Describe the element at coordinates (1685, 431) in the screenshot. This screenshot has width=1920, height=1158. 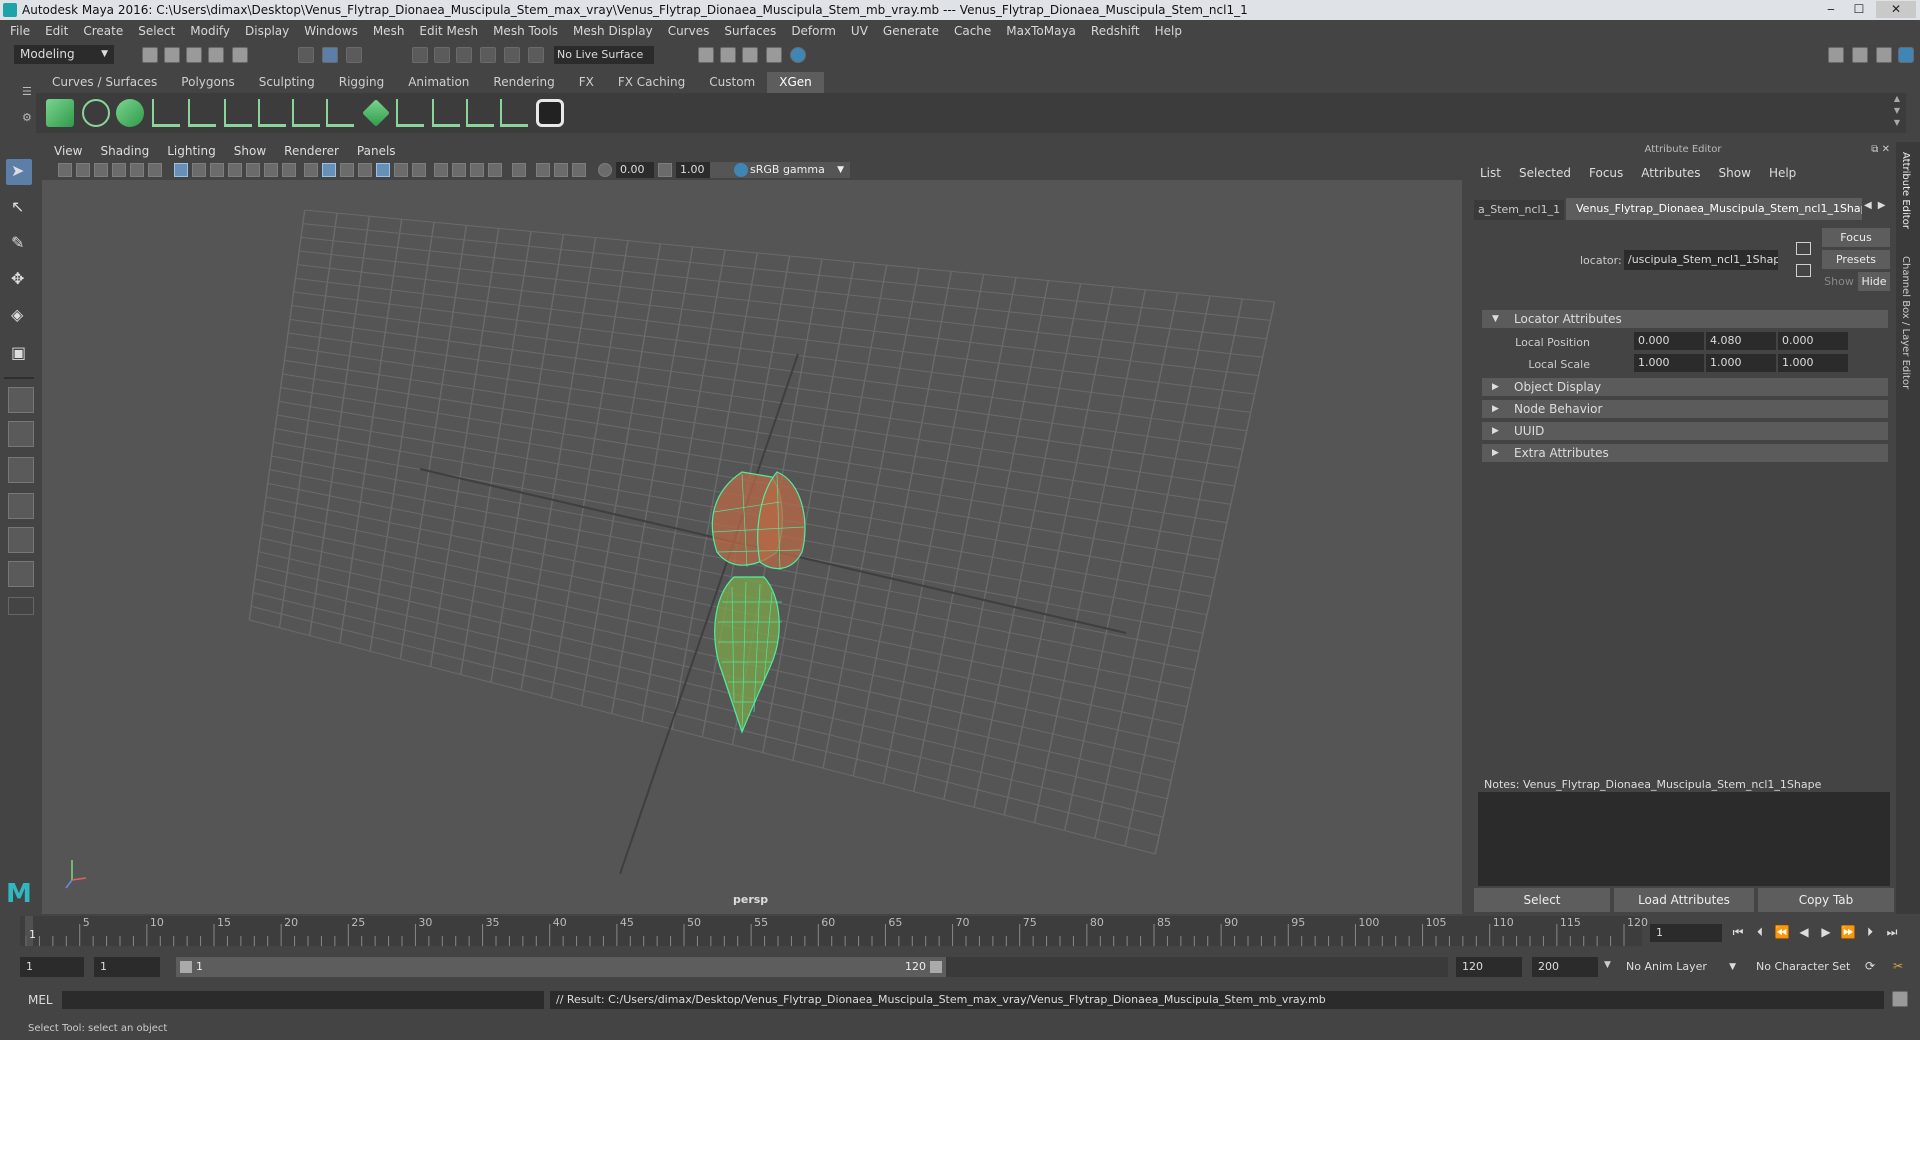
I see `section-uuid: ▶ UUID` at that location.